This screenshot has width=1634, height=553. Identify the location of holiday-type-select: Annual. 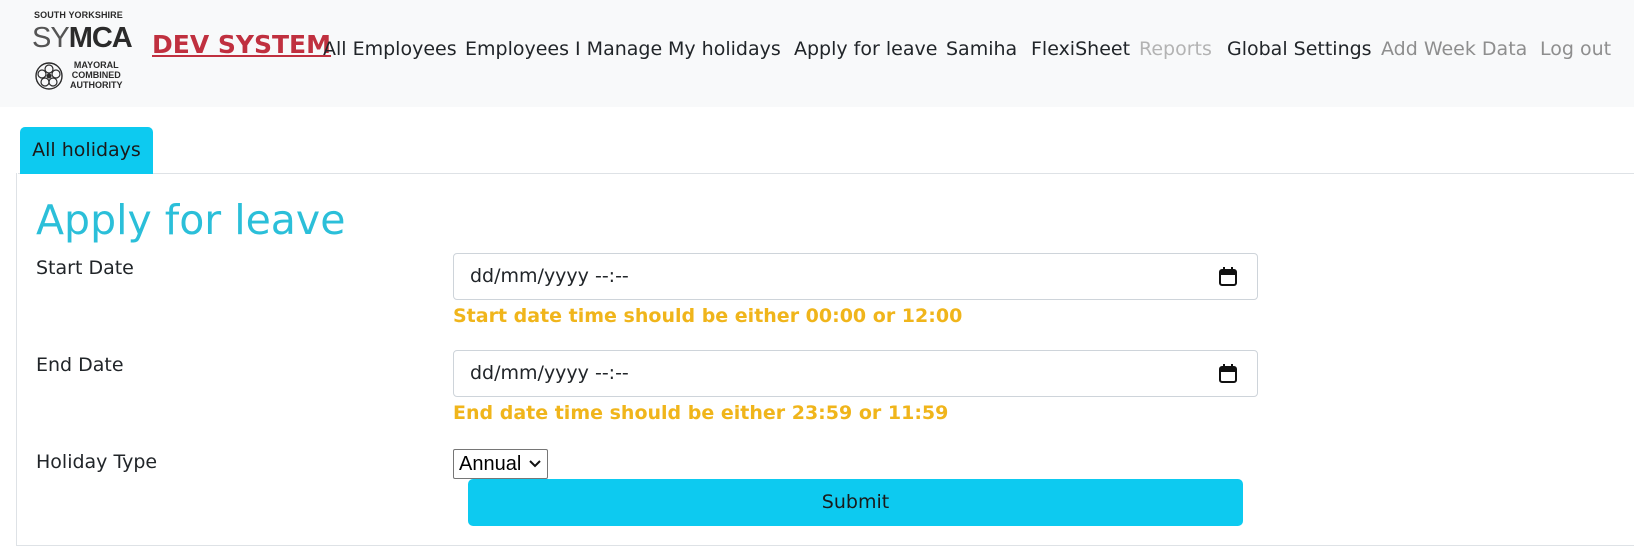
(500, 464).